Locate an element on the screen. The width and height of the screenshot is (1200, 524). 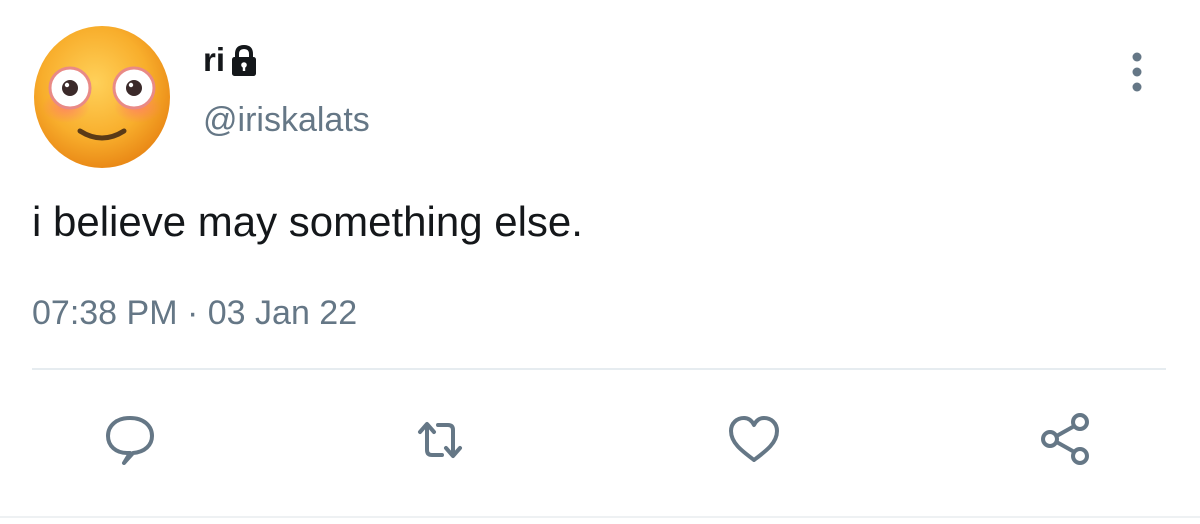
tweet-text: i believe may something else. is located at coordinates (307, 221).